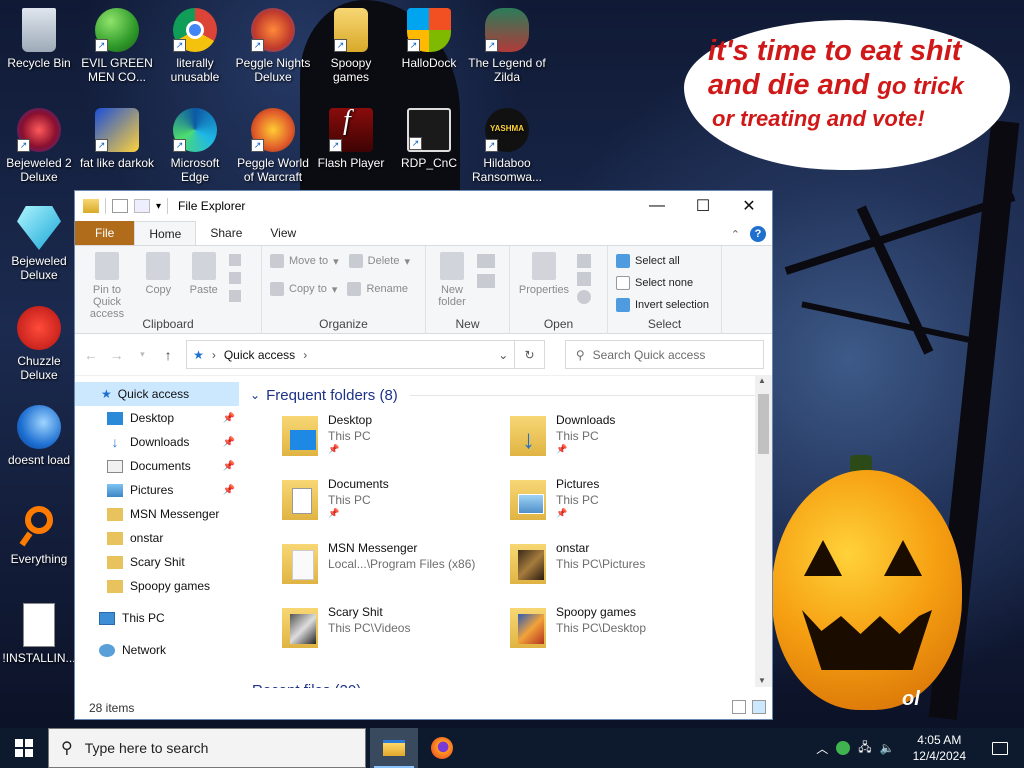 This screenshot has width=1024, height=768. Describe the element at coordinates (429, 39) in the screenshot. I see `desktop-icon-hallodock: ↗ HalloDock` at that location.